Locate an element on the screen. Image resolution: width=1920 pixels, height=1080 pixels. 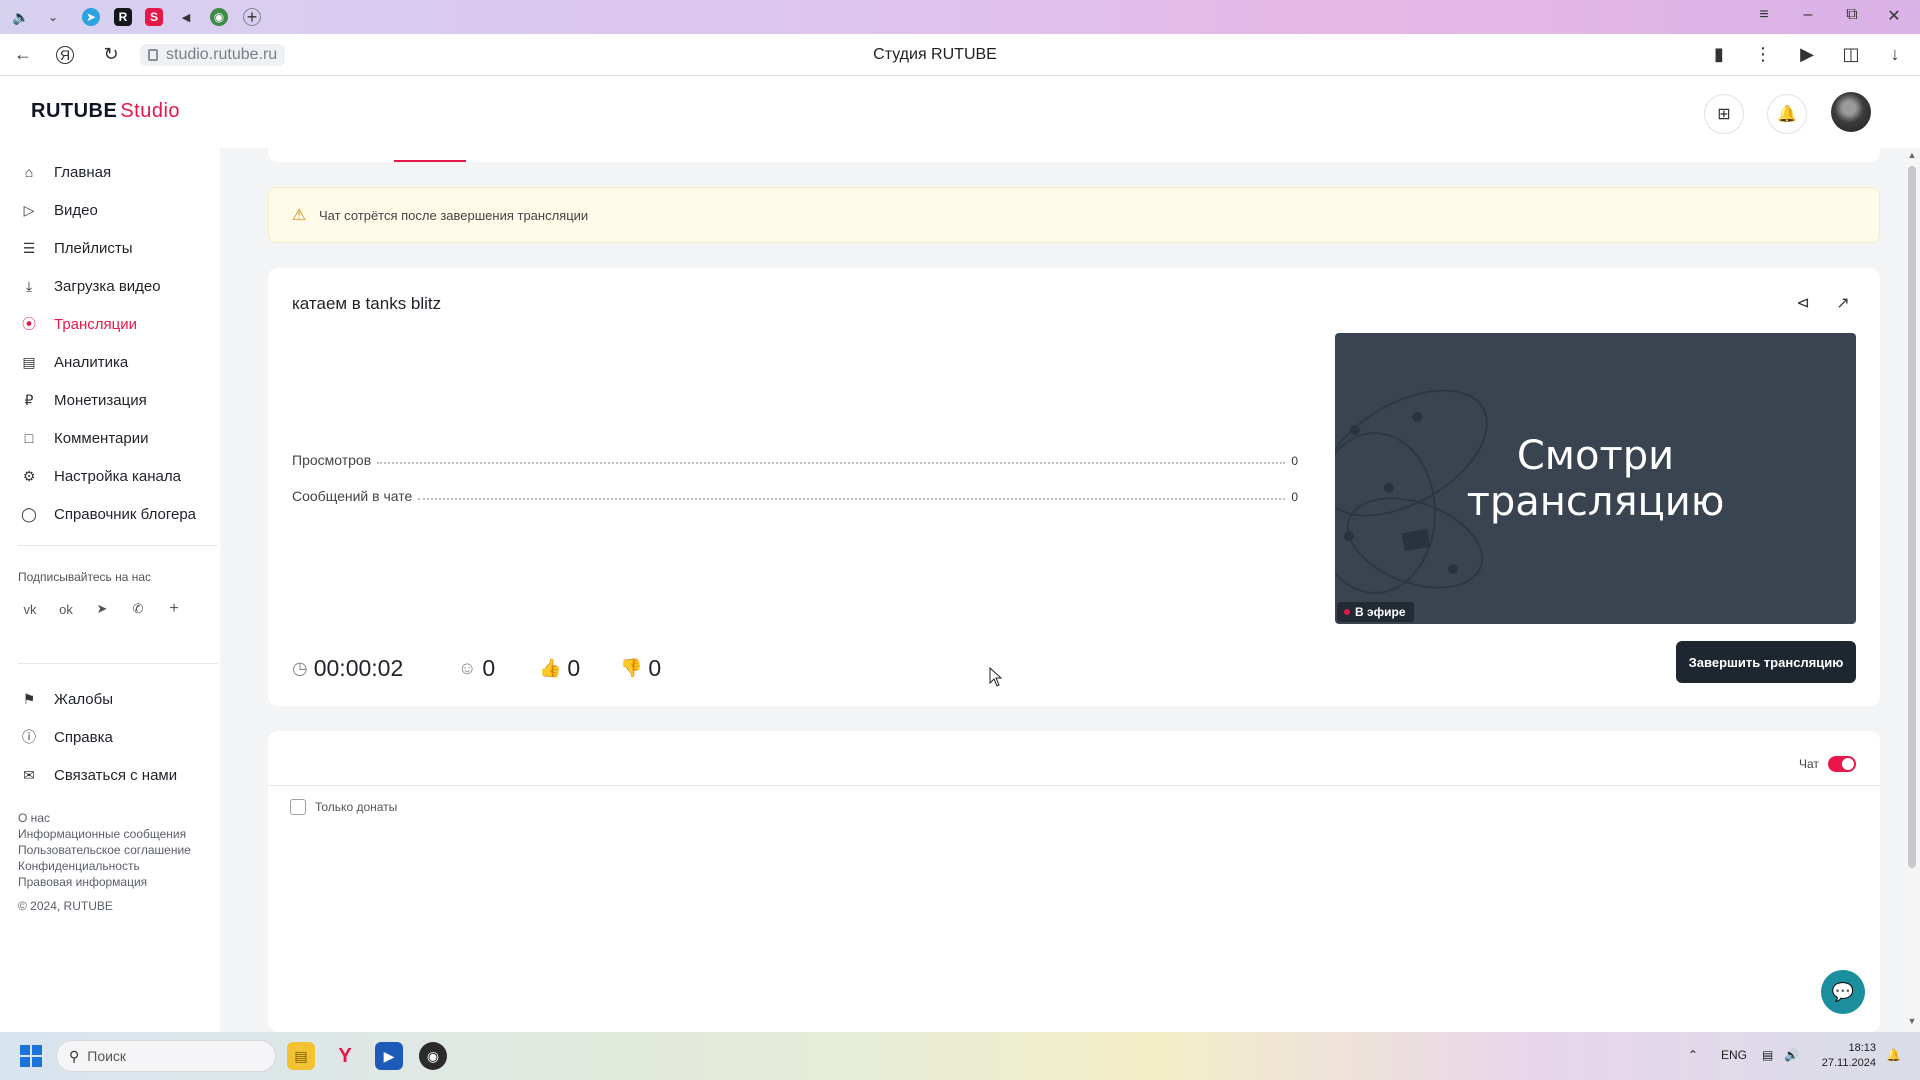
clock-icon: ◷ is located at coordinates (300, 667).